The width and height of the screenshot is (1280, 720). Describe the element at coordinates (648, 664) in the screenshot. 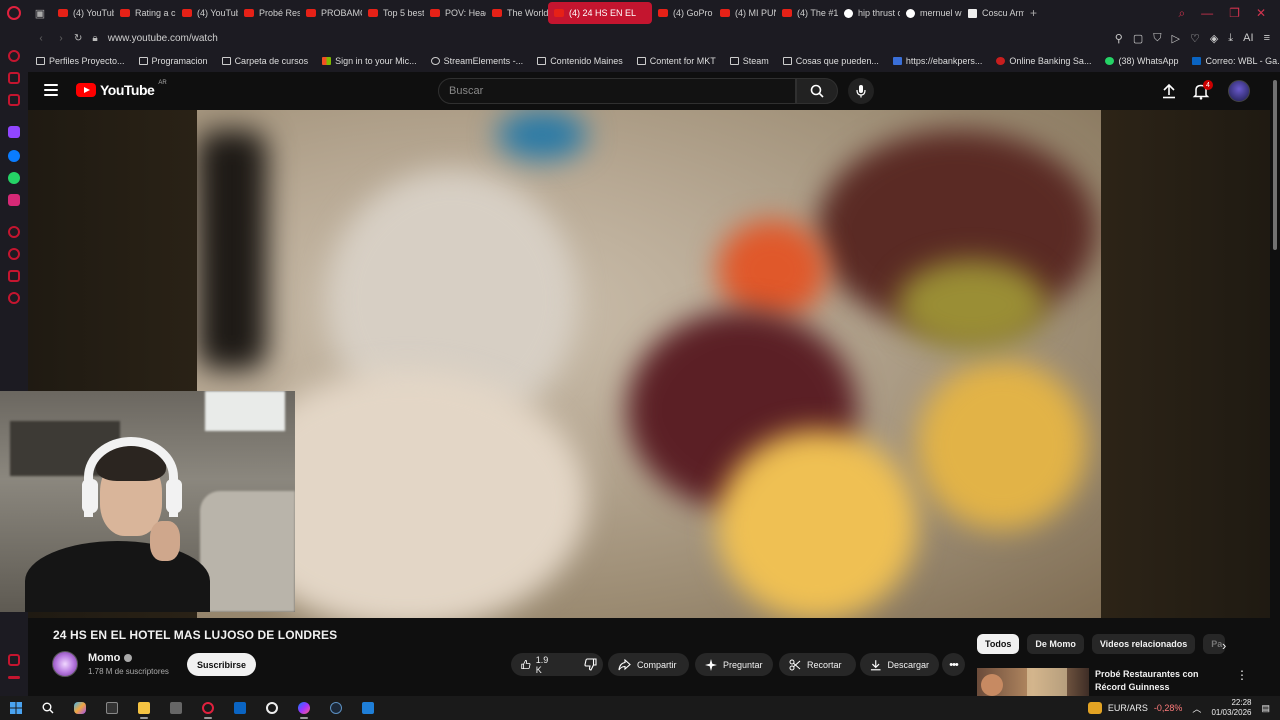

I see `share-button: Compartir` at that location.